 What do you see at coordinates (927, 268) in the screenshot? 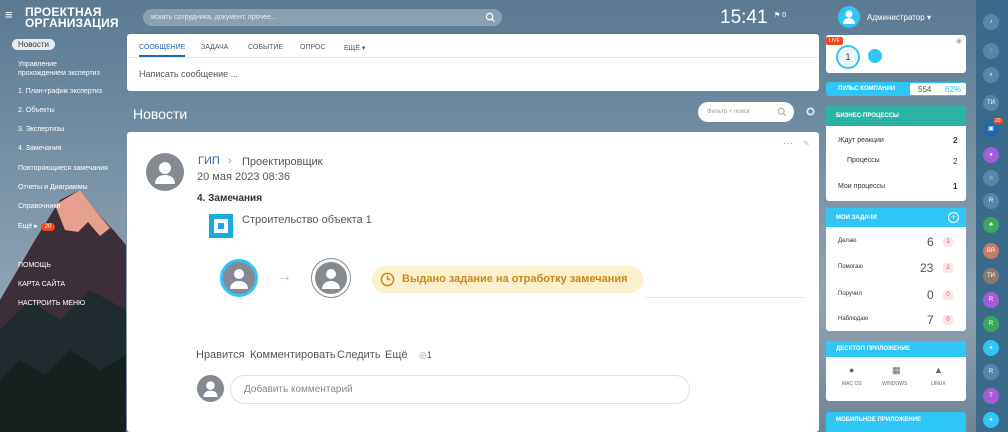
I see `tasks-helping-value: 23` at bounding box center [927, 268].